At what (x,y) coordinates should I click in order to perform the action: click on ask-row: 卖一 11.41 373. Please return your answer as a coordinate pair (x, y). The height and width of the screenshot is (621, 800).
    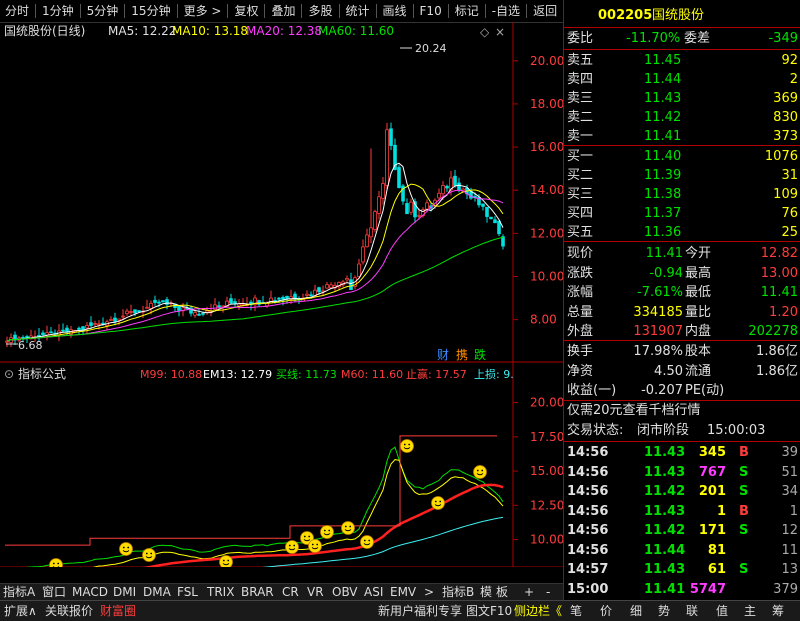
    Looking at the image, I should click on (682, 136).